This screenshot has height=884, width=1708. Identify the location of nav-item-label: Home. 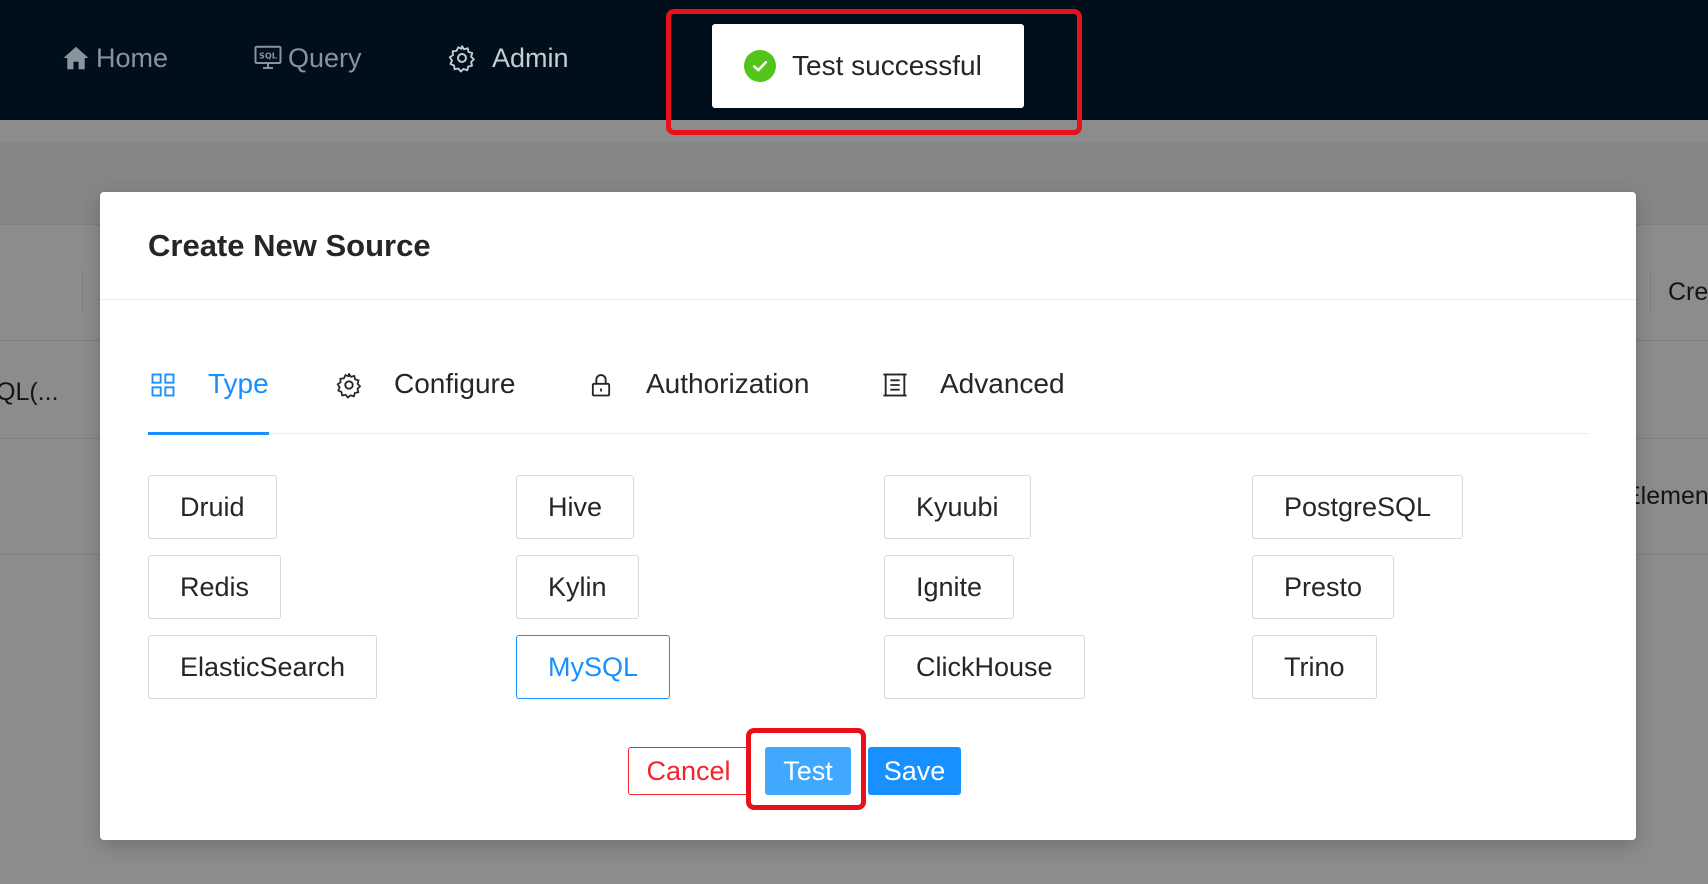
(132, 57).